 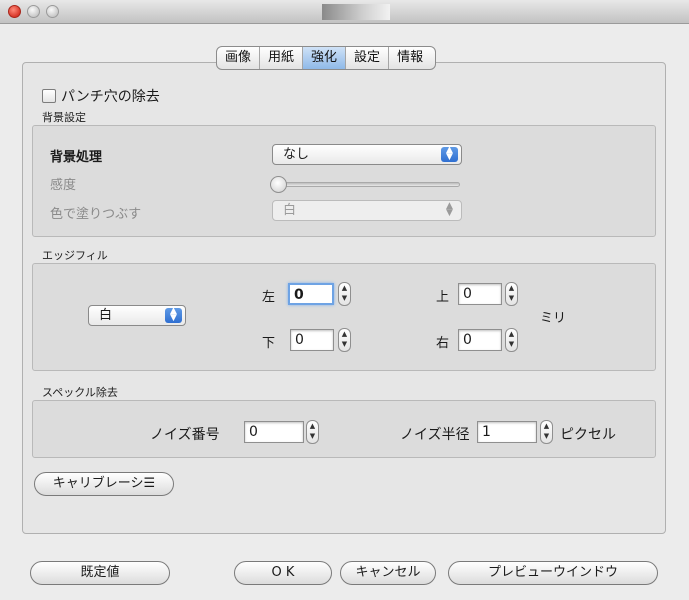 What do you see at coordinates (278, 184) in the screenshot?
I see `sensitivity-slider-knob` at bounding box center [278, 184].